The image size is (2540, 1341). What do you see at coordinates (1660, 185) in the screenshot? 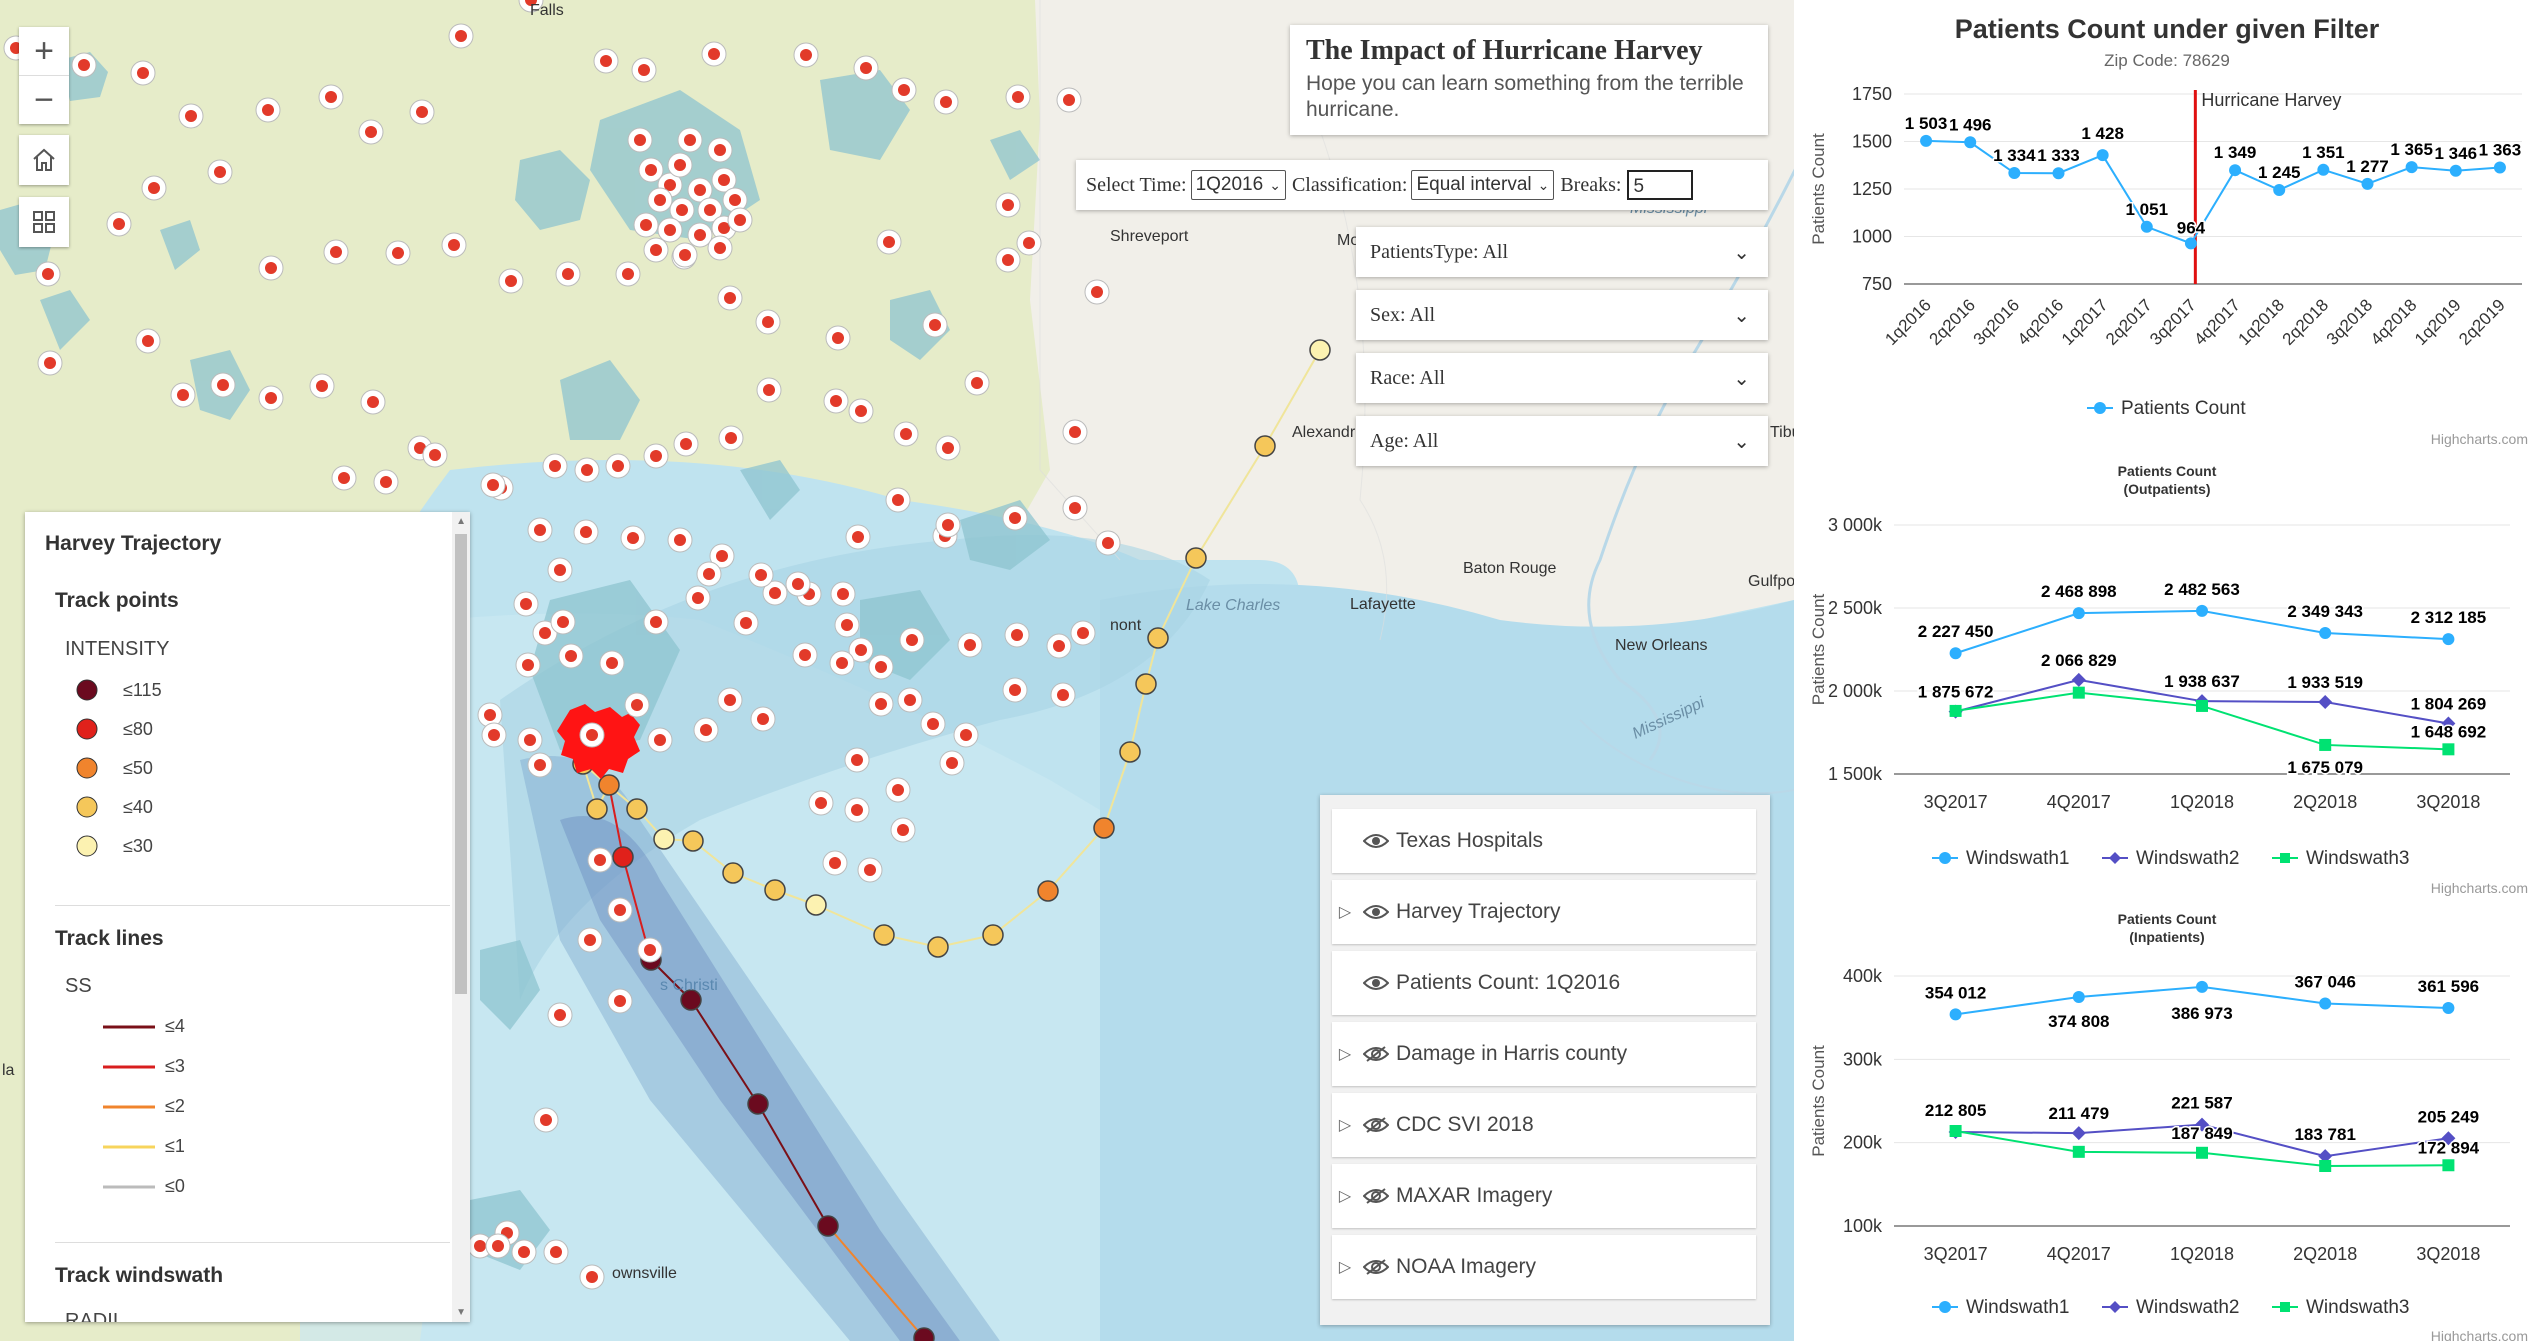
I see `breaks-input: 5` at bounding box center [1660, 185].